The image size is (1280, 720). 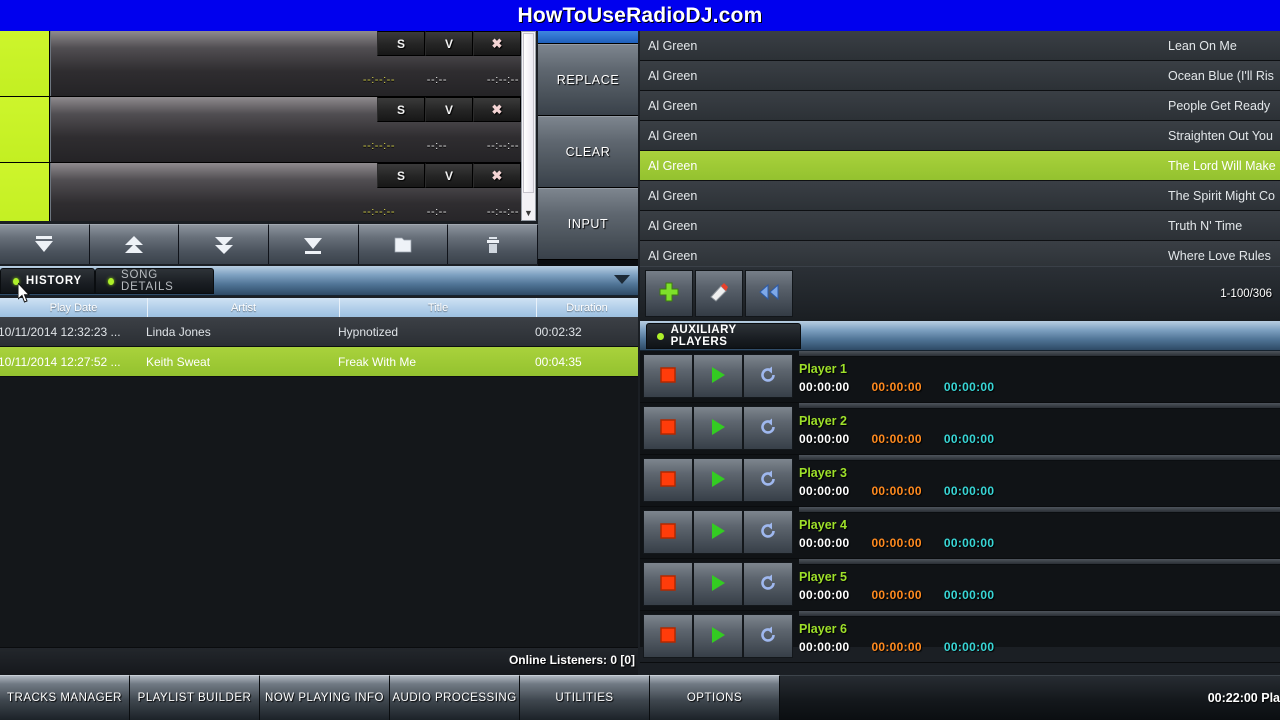 I want to click on history-table-header: Play Date Artist Title Duration, so click(x=319, y=307).